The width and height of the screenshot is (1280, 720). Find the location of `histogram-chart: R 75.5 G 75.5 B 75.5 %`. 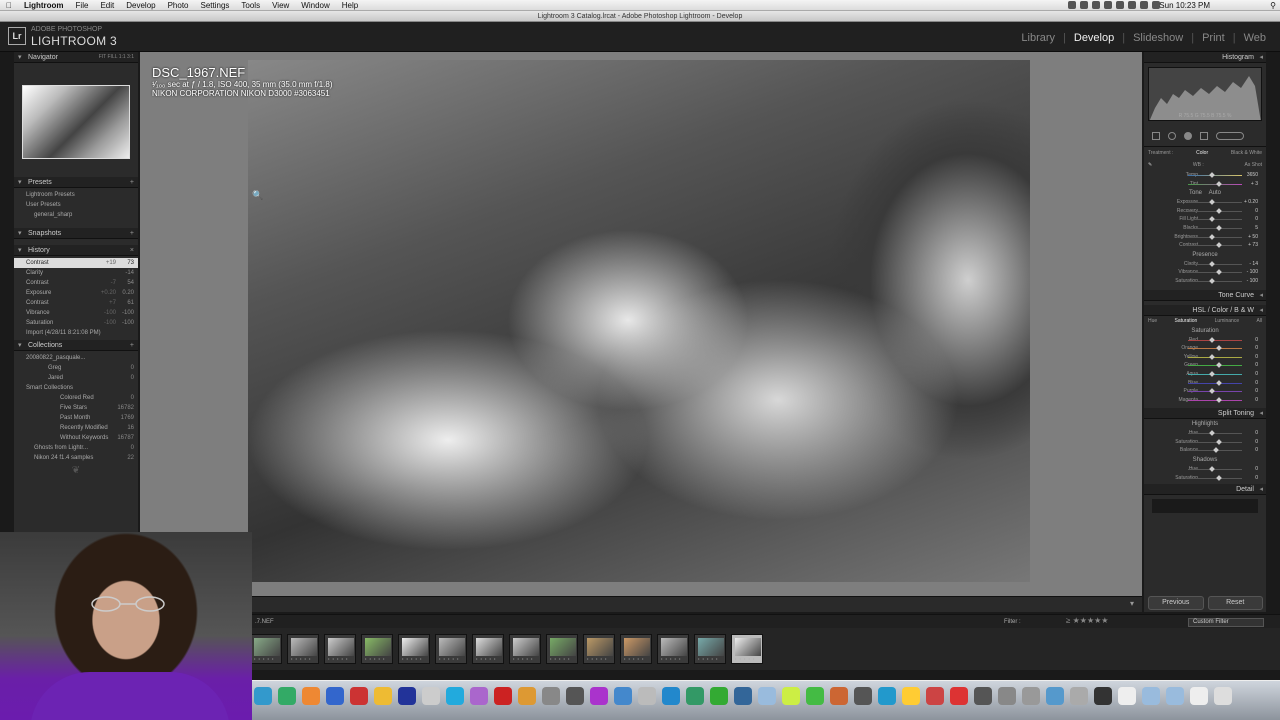

histogram-chart: R 75.5 G 75.5 B 75.5 % is located at coordinates (1205, 94).